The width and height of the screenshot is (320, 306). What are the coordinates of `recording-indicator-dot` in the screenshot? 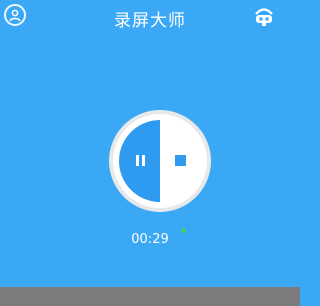 It's located at (183, 230).